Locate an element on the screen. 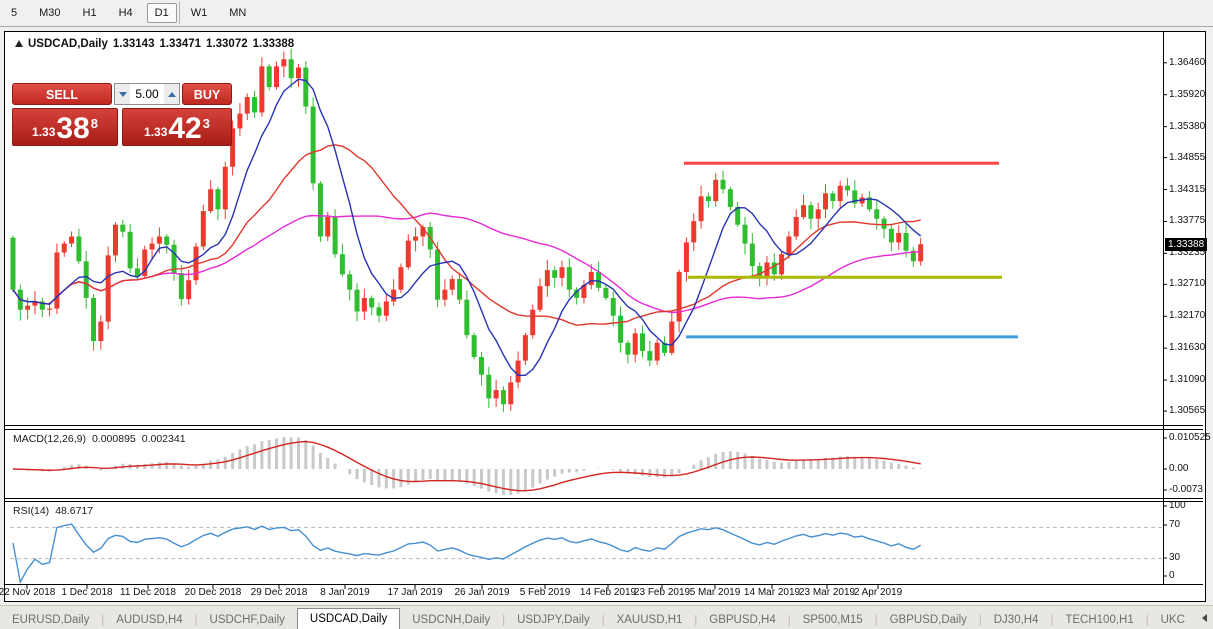 The image size is (1213, 629). sell-price-sup: 8 is located at coordinates (94, 123).